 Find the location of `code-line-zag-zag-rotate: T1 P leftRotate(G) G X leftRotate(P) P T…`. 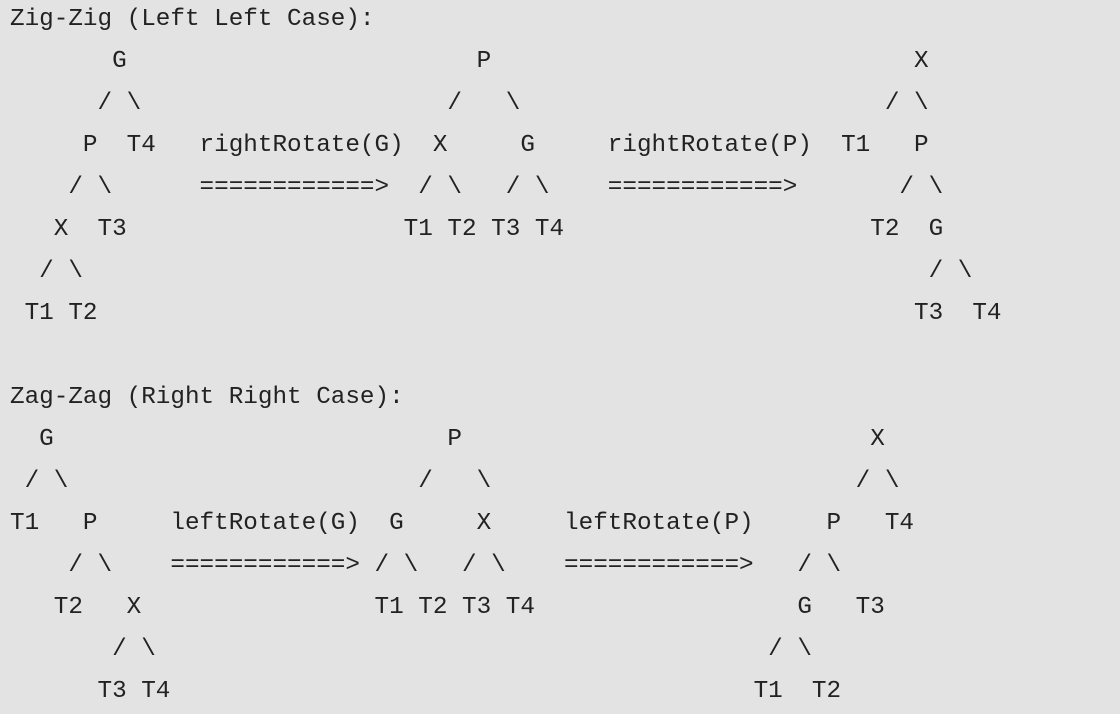

code-line-zag-zag-rotate: T1 P leftRotate(G) G X leftRotate(P) P T… is located at coordinates (462, 523).